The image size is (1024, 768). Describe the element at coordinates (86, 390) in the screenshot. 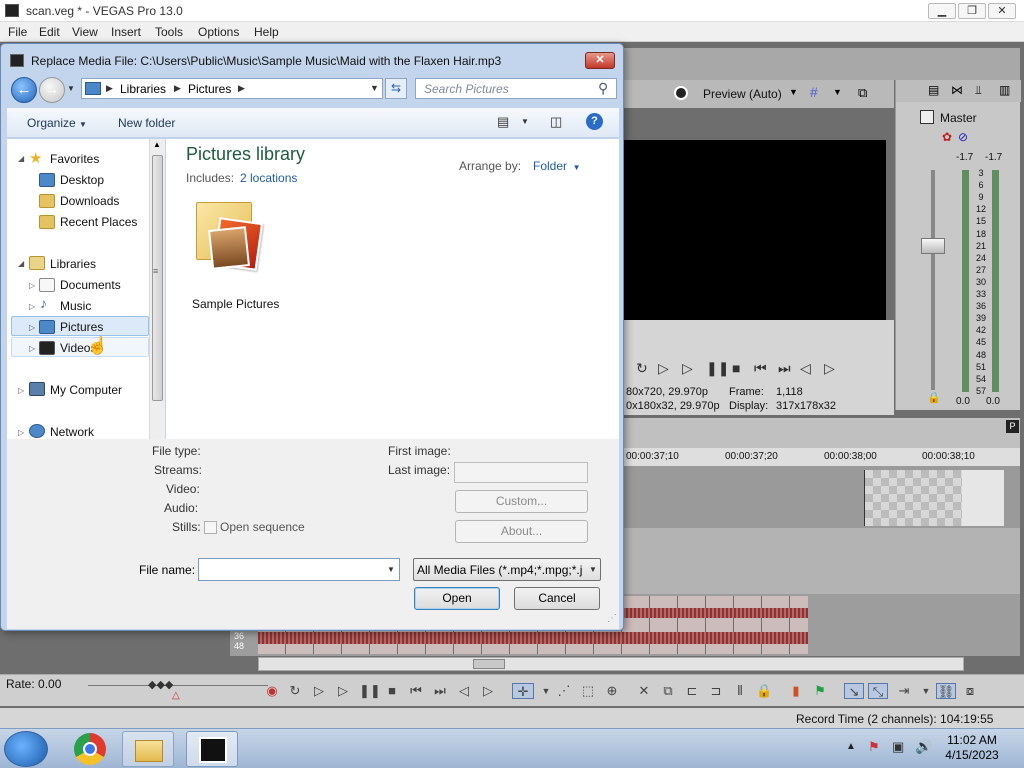

I see `nav-my-computer: My Computer` at that location.